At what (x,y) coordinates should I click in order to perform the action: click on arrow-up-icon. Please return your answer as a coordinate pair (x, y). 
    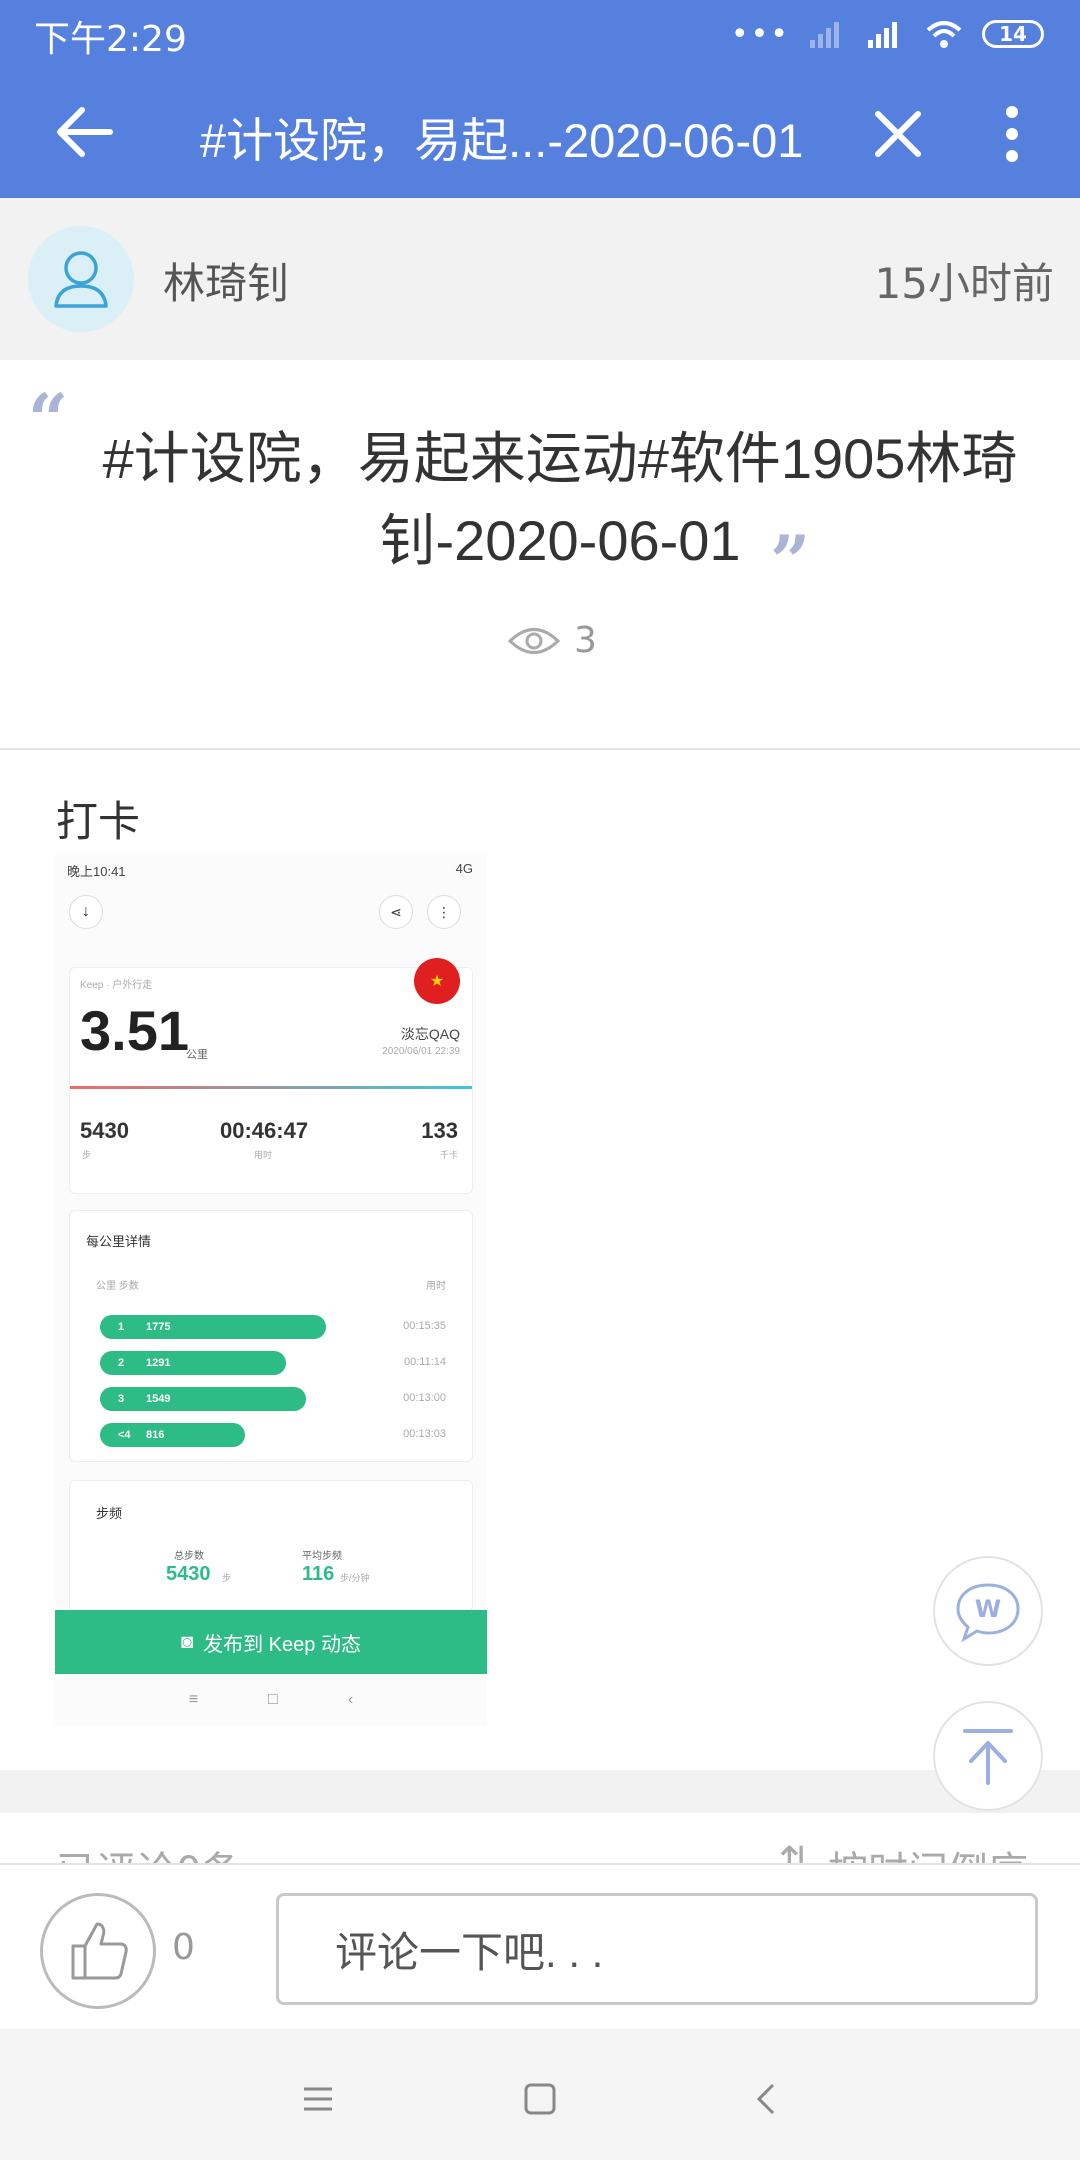
    Looking at the image, I should click on (988, 1757).